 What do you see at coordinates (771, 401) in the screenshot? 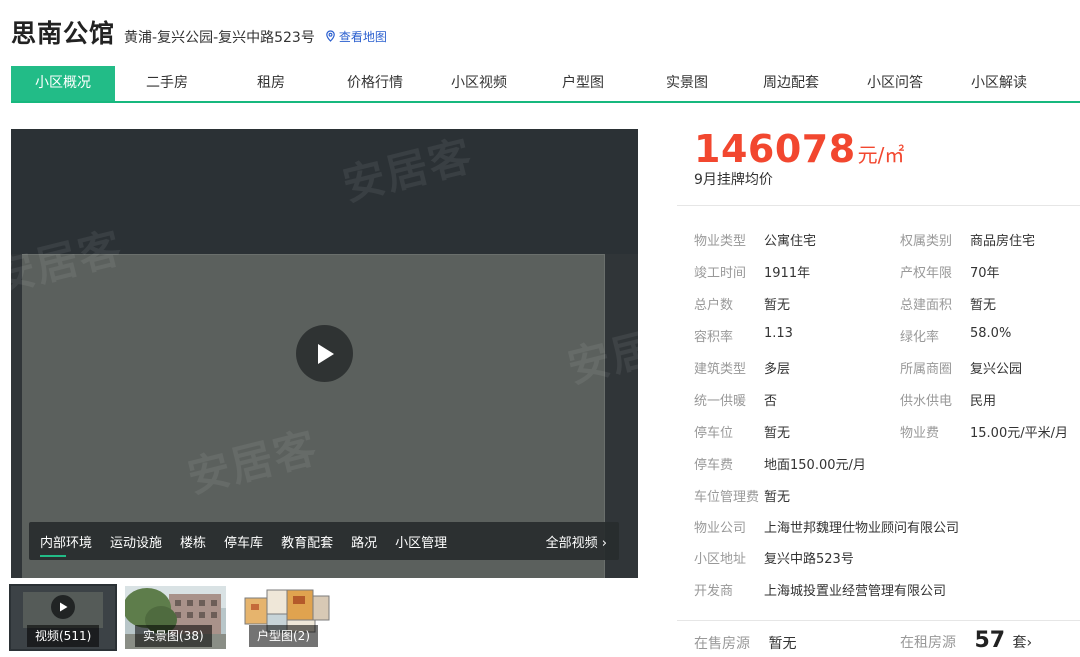
I see `info-value: 否` at bounding box center [771, 401].